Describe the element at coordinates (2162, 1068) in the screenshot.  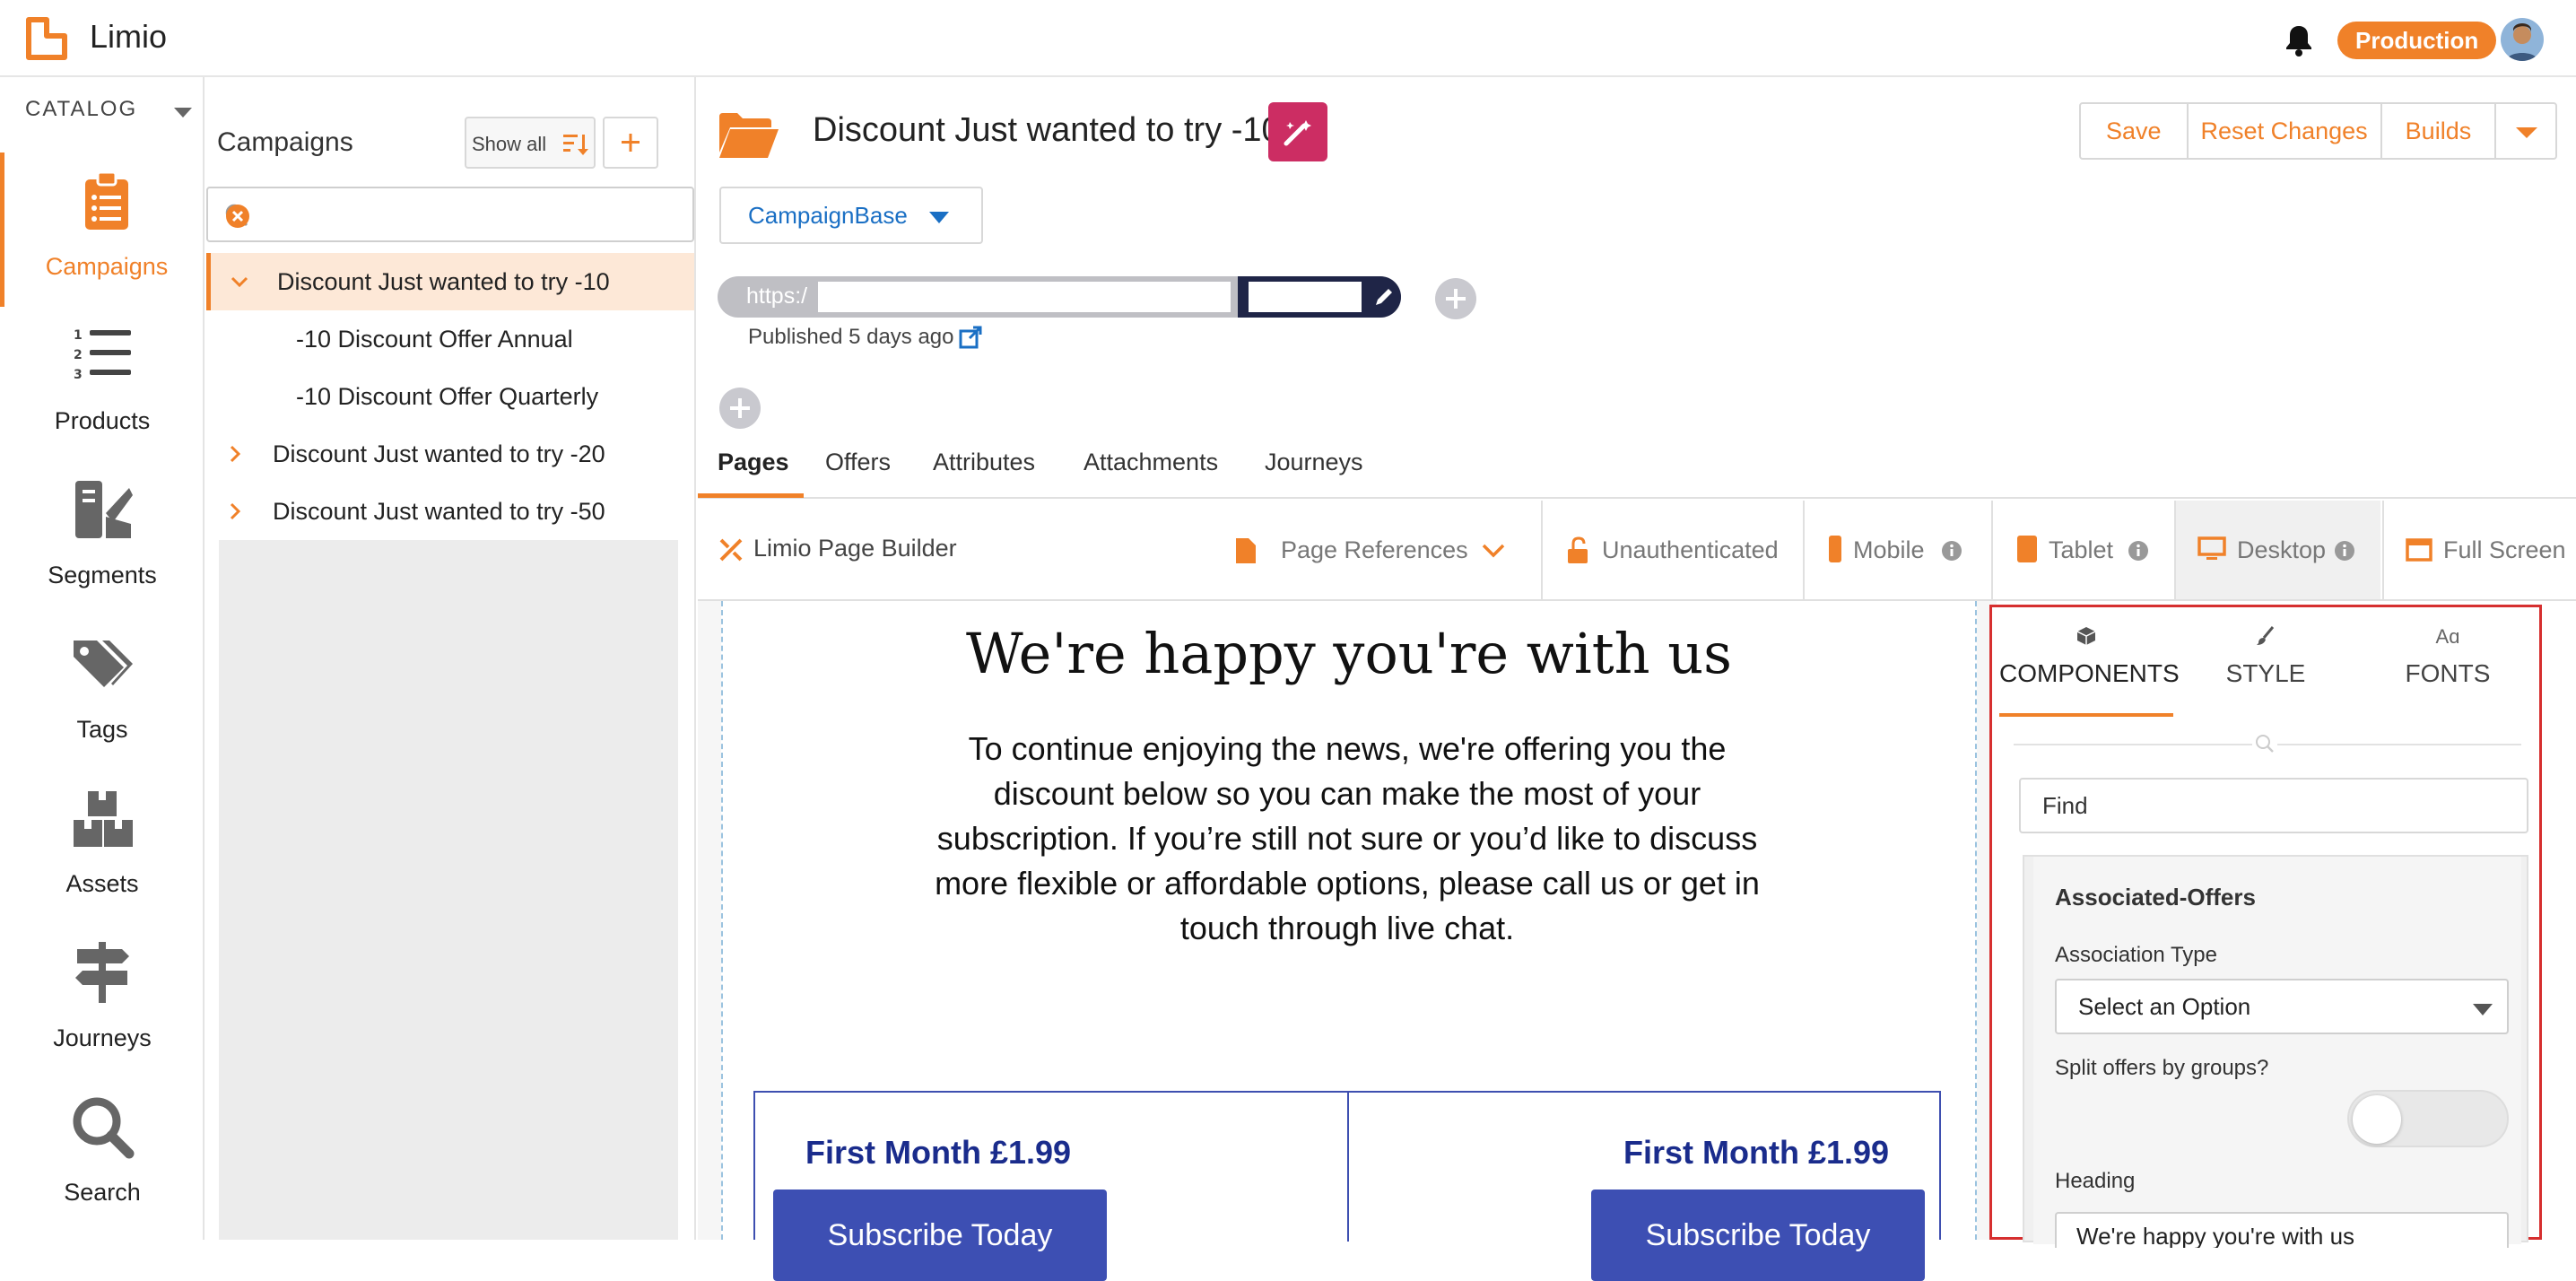
I see `split-offers-label: Split offers by groups?` at that location.